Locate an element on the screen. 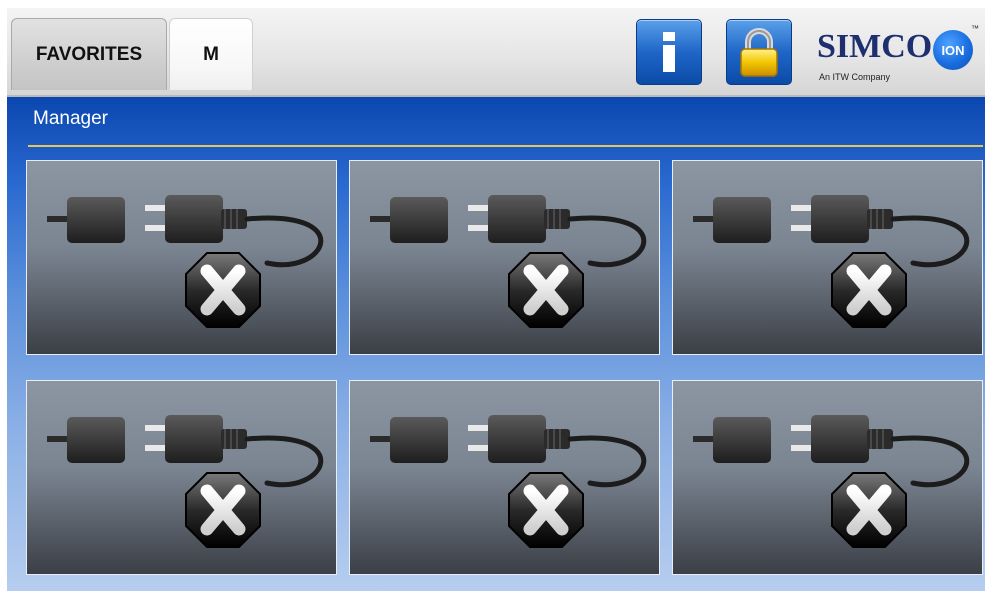  logo-trademark: ™ is located at coordinates (975, 28).